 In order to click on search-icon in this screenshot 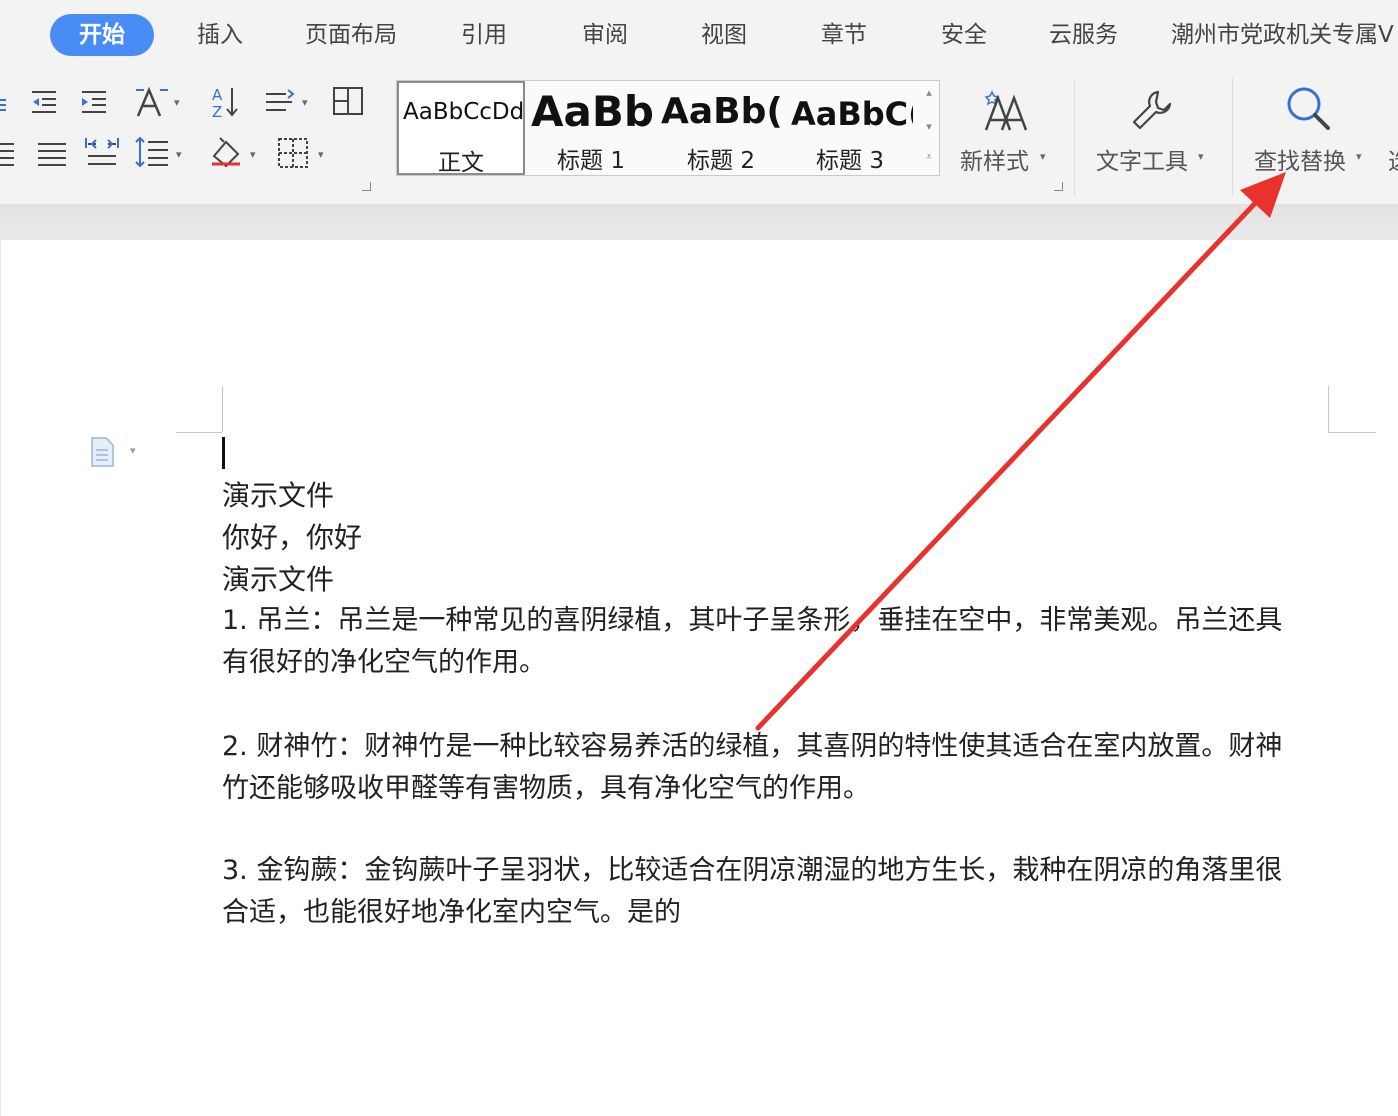, I will do `click(1309, 109)`.